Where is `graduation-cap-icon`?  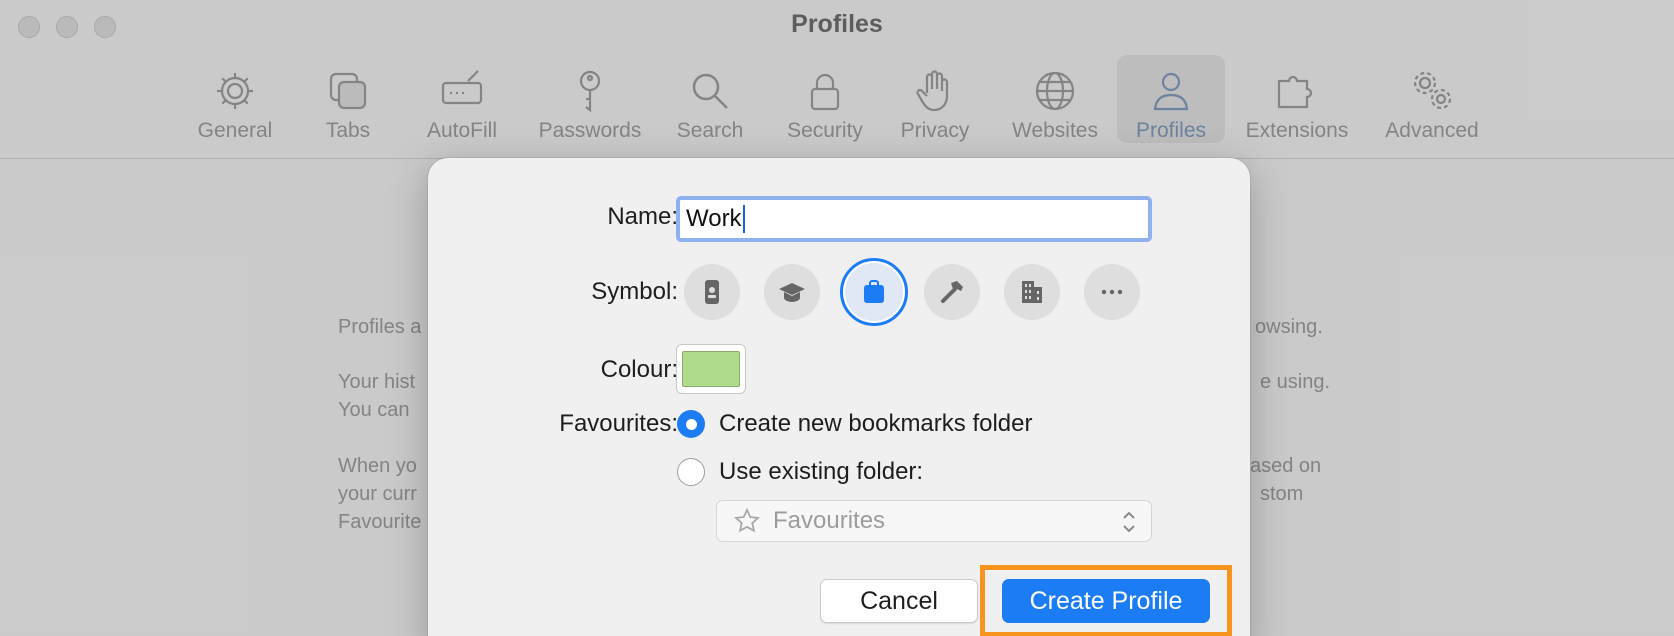 graduation-cap-icon is located at coordinates (792, 292).